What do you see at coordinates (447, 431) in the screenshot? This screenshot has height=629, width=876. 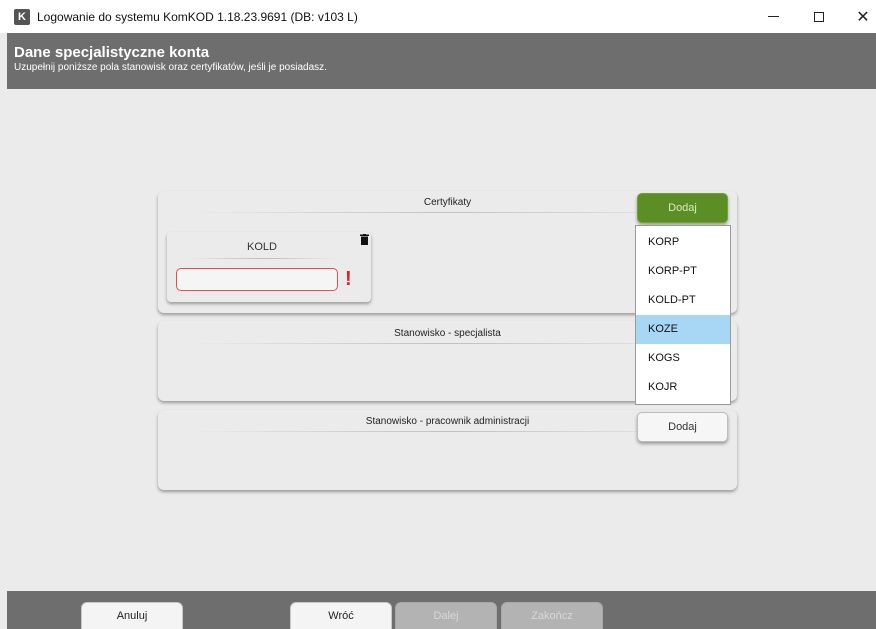 I see `admin-title-divider` at bounding box center [447, 431].